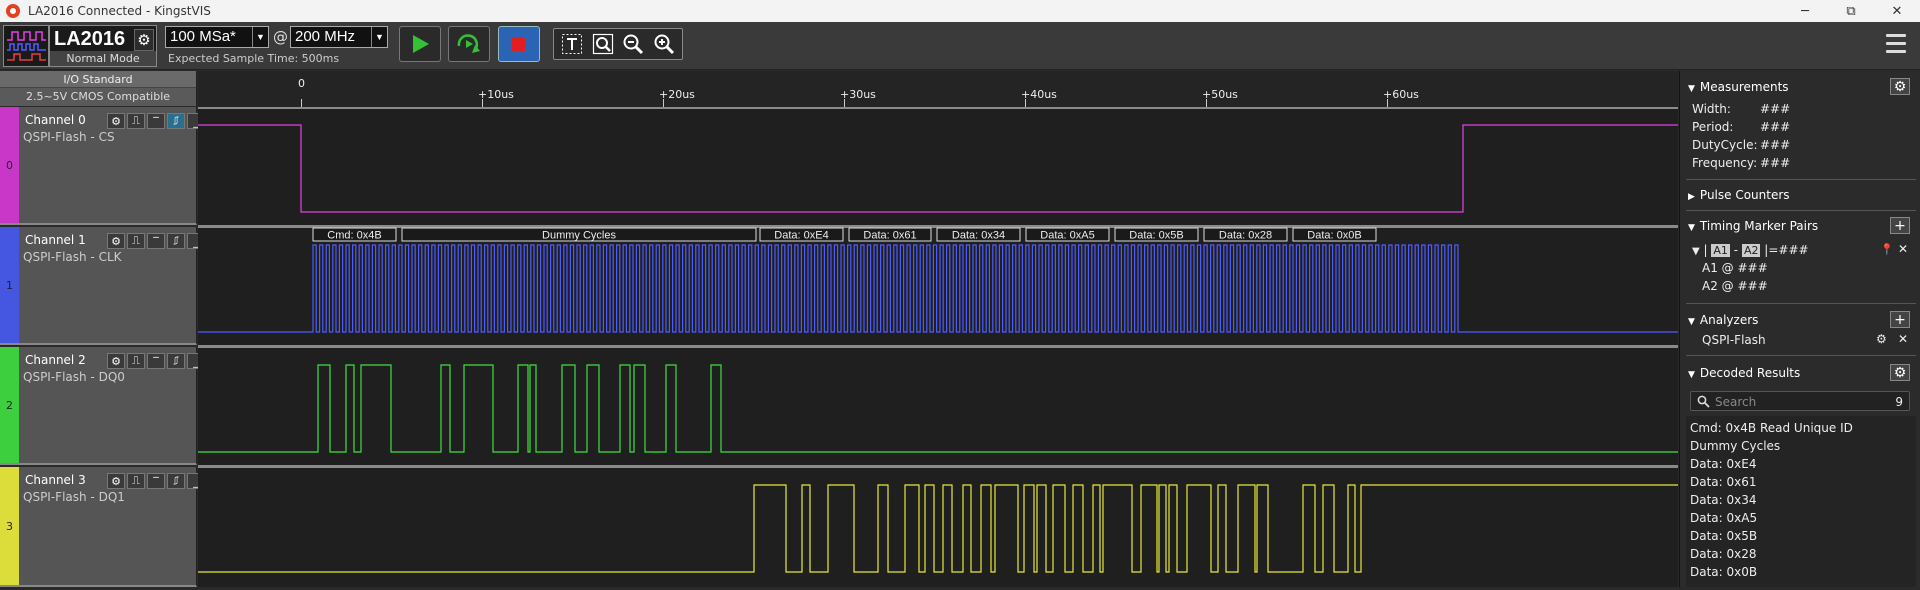 Image resolution: width=1920 pixels, height=590 pixels. What do you see at coordinates (1334, 234) in the screenshot?
I see `decode-label-box: Data: 0x0B` at bounding box center [1334, 234].